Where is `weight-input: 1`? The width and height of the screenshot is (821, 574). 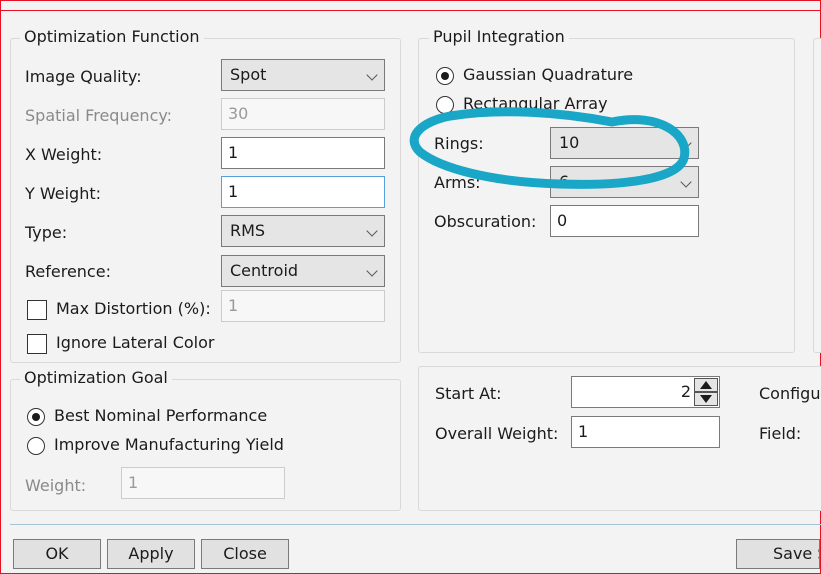 weight-input: 1 is located at coordinates (203, 483).